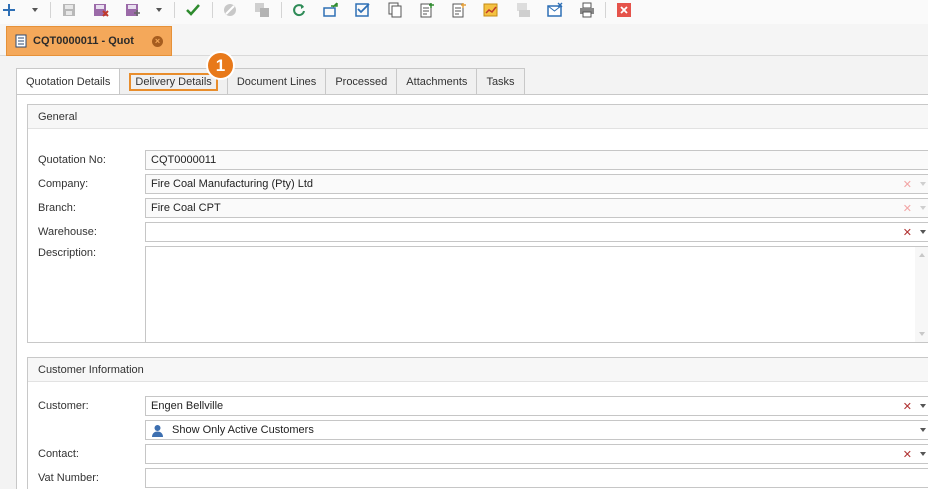 This screenshot has height=489, width=928. Describe the element at coordinates (243, 430) in the screenshot. I see `customer-filter-value: Show Only Active Customers` at that location.